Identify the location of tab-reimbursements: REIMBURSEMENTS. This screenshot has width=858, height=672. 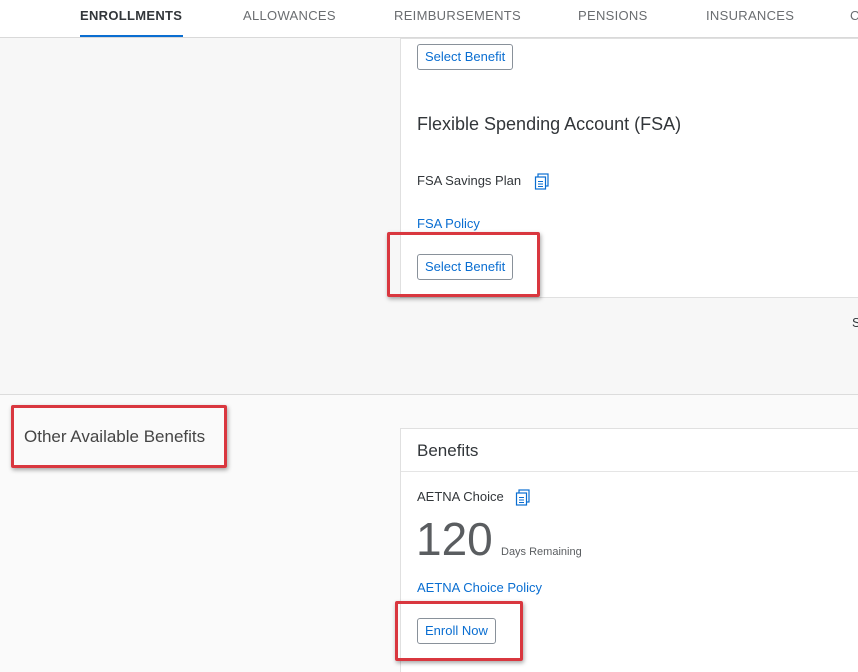
(457, 15).